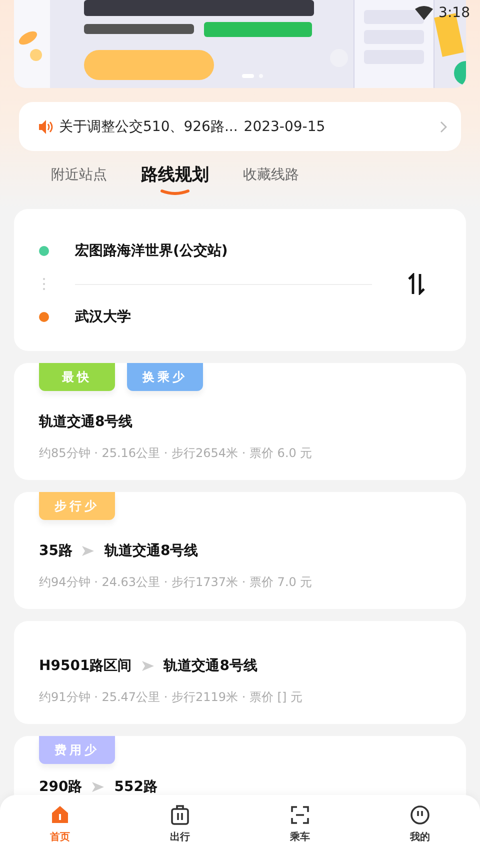 The image size is (480, 853). I want to click on route-line: 552路, so click(136, 787).